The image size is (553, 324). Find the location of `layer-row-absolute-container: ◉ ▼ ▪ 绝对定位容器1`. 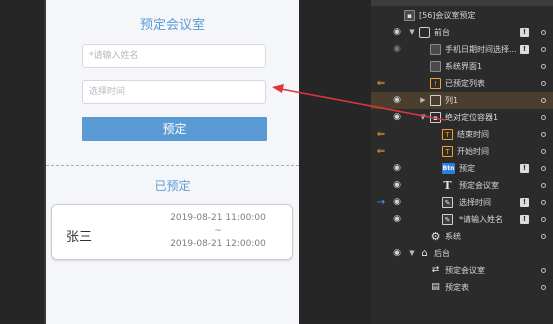

layer-row-absolute-container: ◉ ▼ ▪ 绝对定位容器1 is located at coordinates (462, 117).